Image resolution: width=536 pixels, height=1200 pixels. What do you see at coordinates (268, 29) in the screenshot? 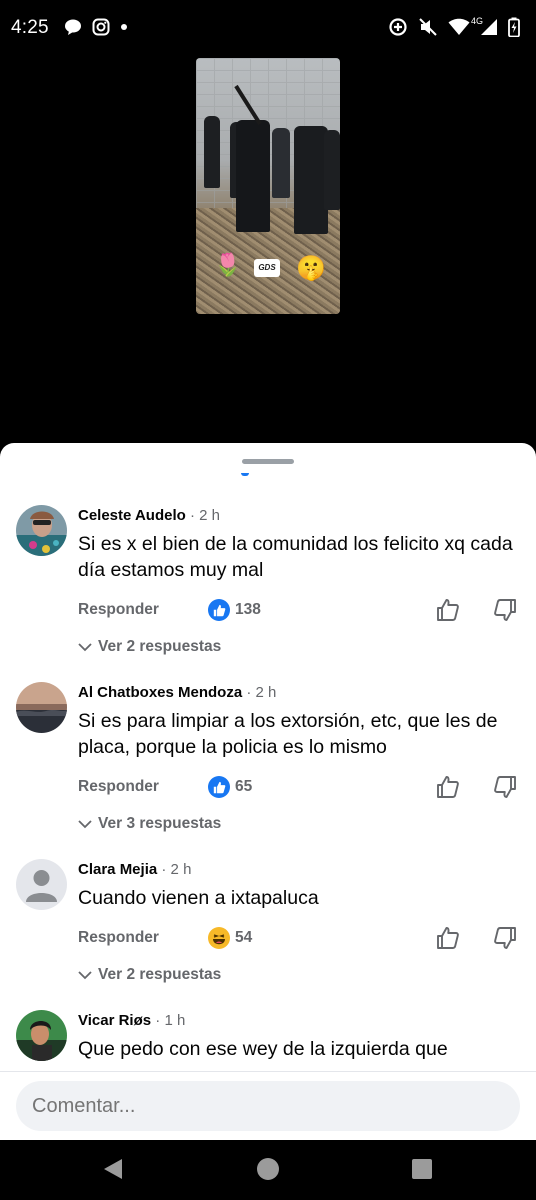
I see `status-bar: 4:25 4G` at bounding box center [268, 29].